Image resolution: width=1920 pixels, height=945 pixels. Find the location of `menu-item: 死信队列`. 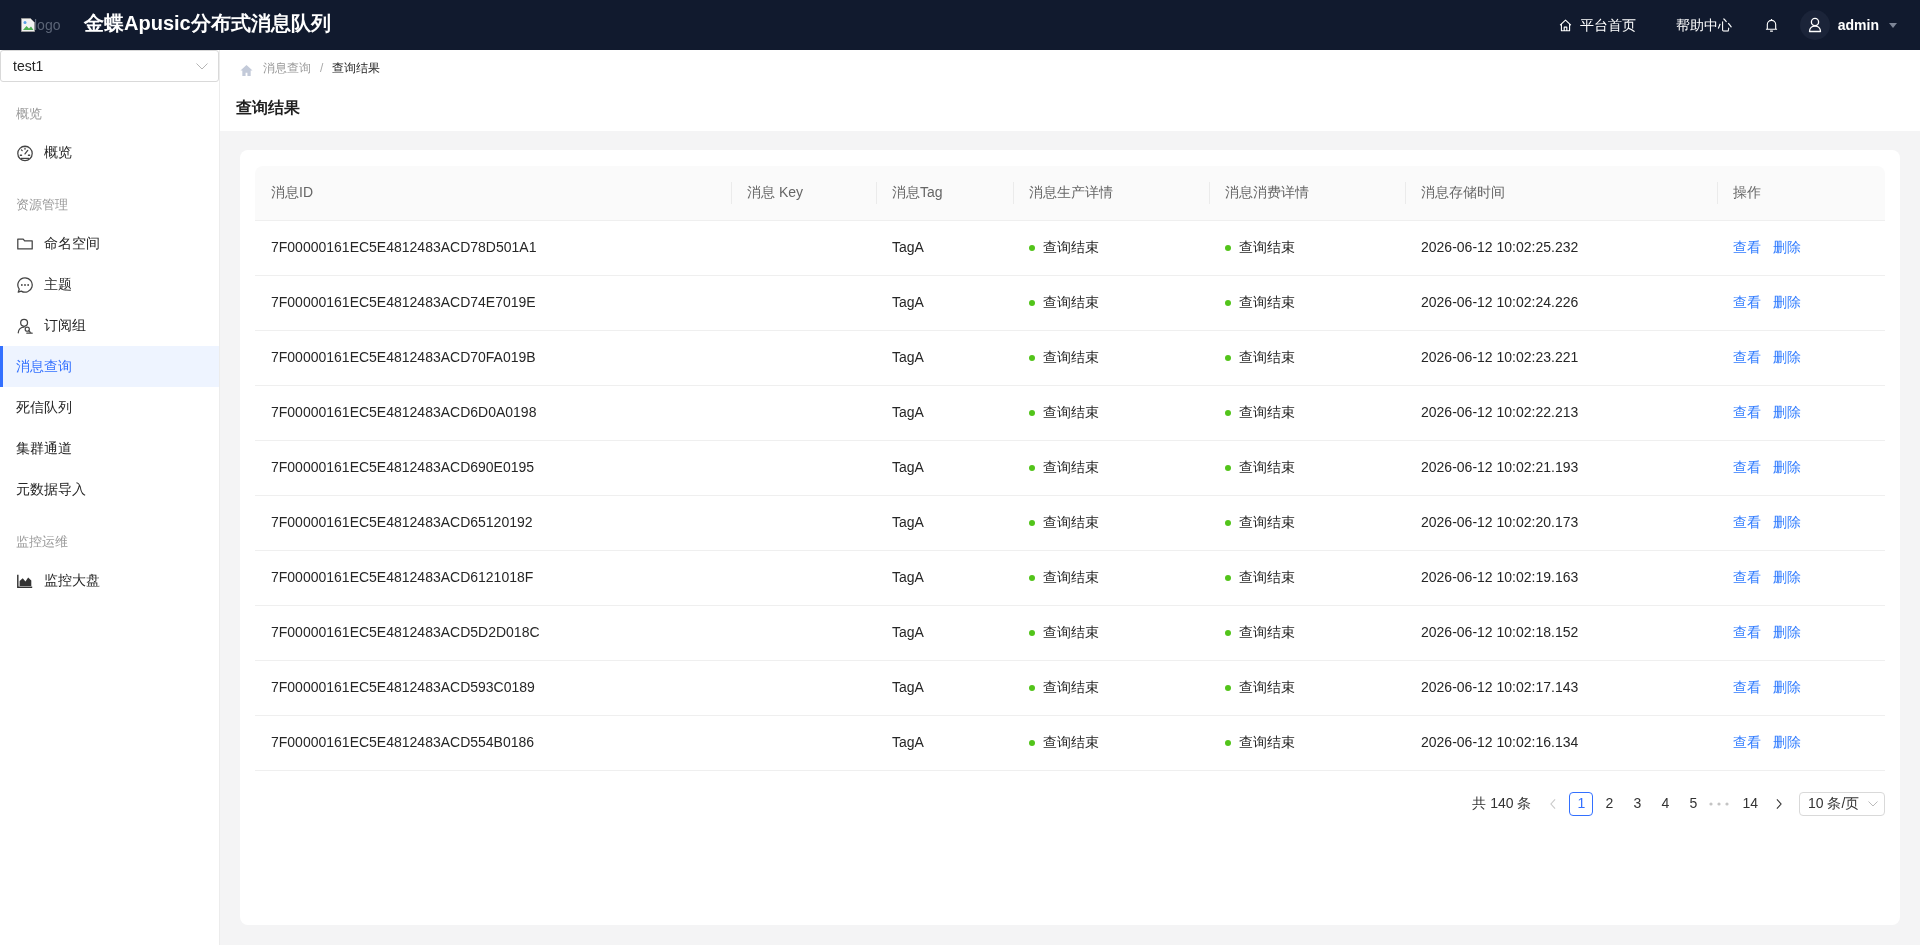

menu-item: 死信队列 is located at coordinates (109, 407).